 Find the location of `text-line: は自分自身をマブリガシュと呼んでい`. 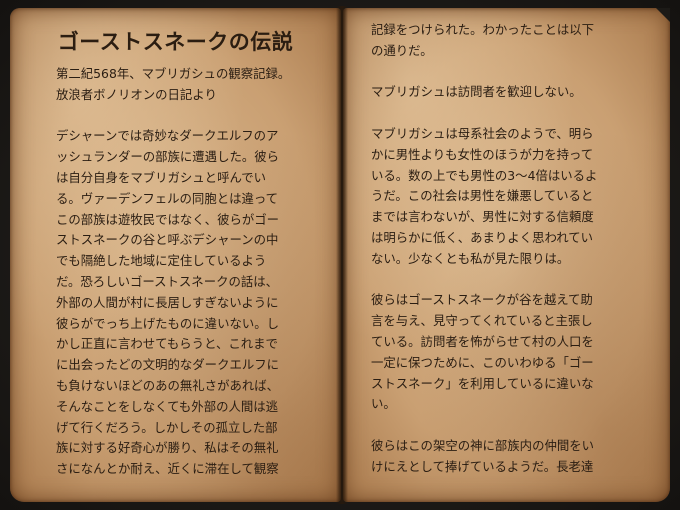

text-line: は自分自身をマブリガシュと呼んでい is located at coordinates (161, 177).